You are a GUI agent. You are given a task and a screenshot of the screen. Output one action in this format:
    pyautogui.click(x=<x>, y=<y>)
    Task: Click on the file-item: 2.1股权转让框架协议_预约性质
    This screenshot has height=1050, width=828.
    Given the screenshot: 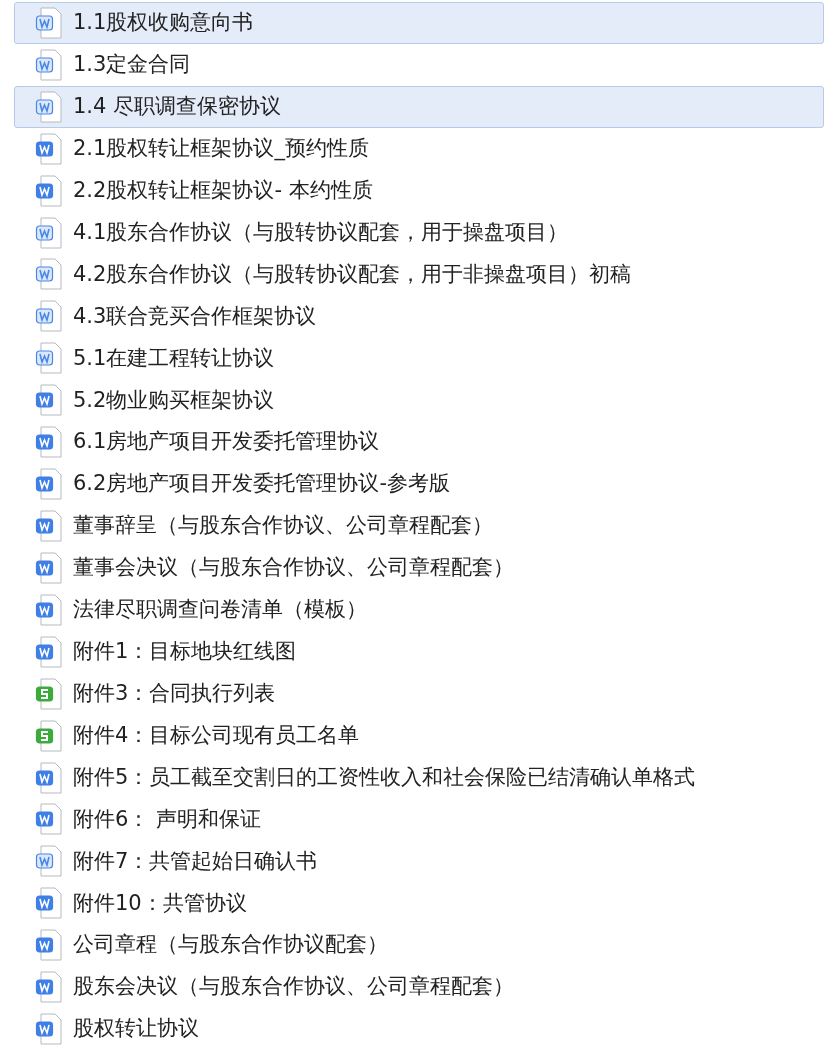 What is the action you would take?
    pyautogui.click(x=419, y=148)
    